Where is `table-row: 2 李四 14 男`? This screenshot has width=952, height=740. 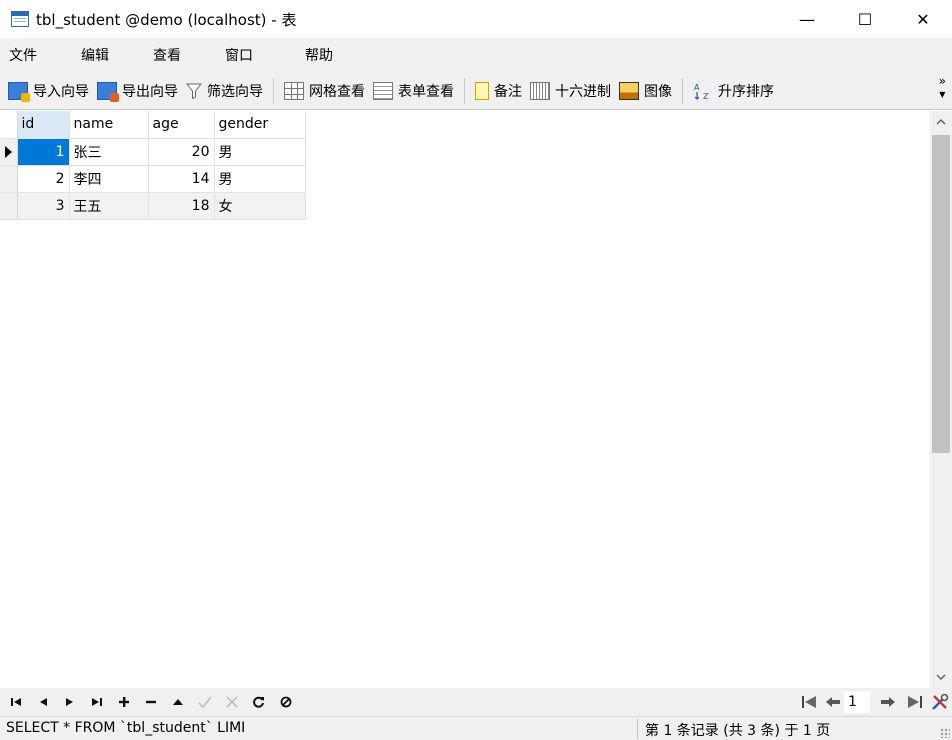
table-row: 2 李四 14 男 is located at coordinates (153, 179).